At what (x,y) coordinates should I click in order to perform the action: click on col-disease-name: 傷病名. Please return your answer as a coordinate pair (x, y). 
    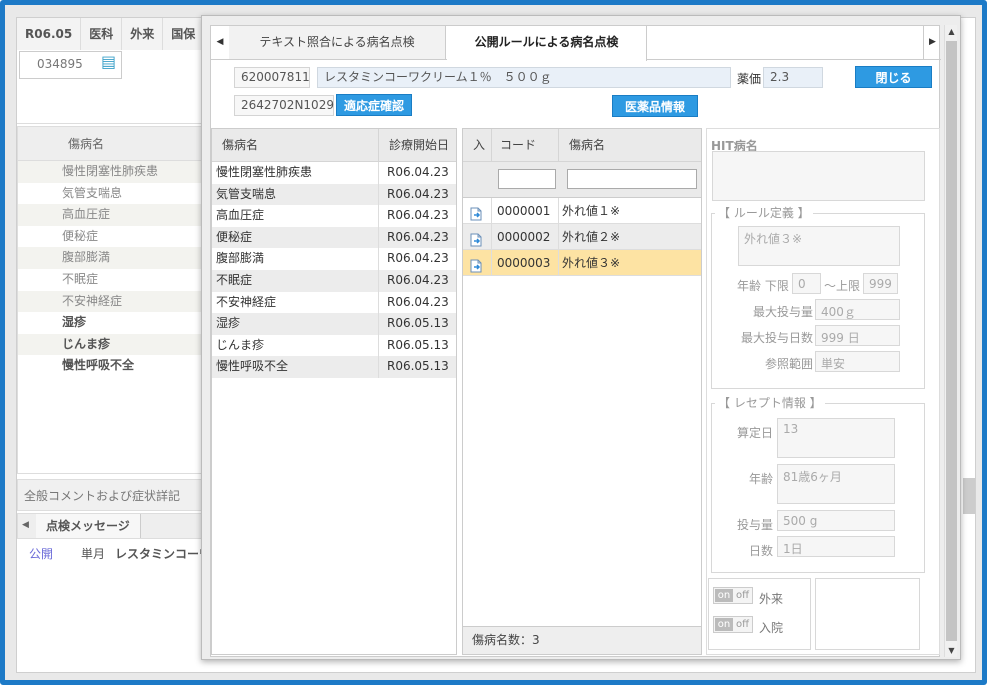
    Looking at the image, I should click on (240, 145).